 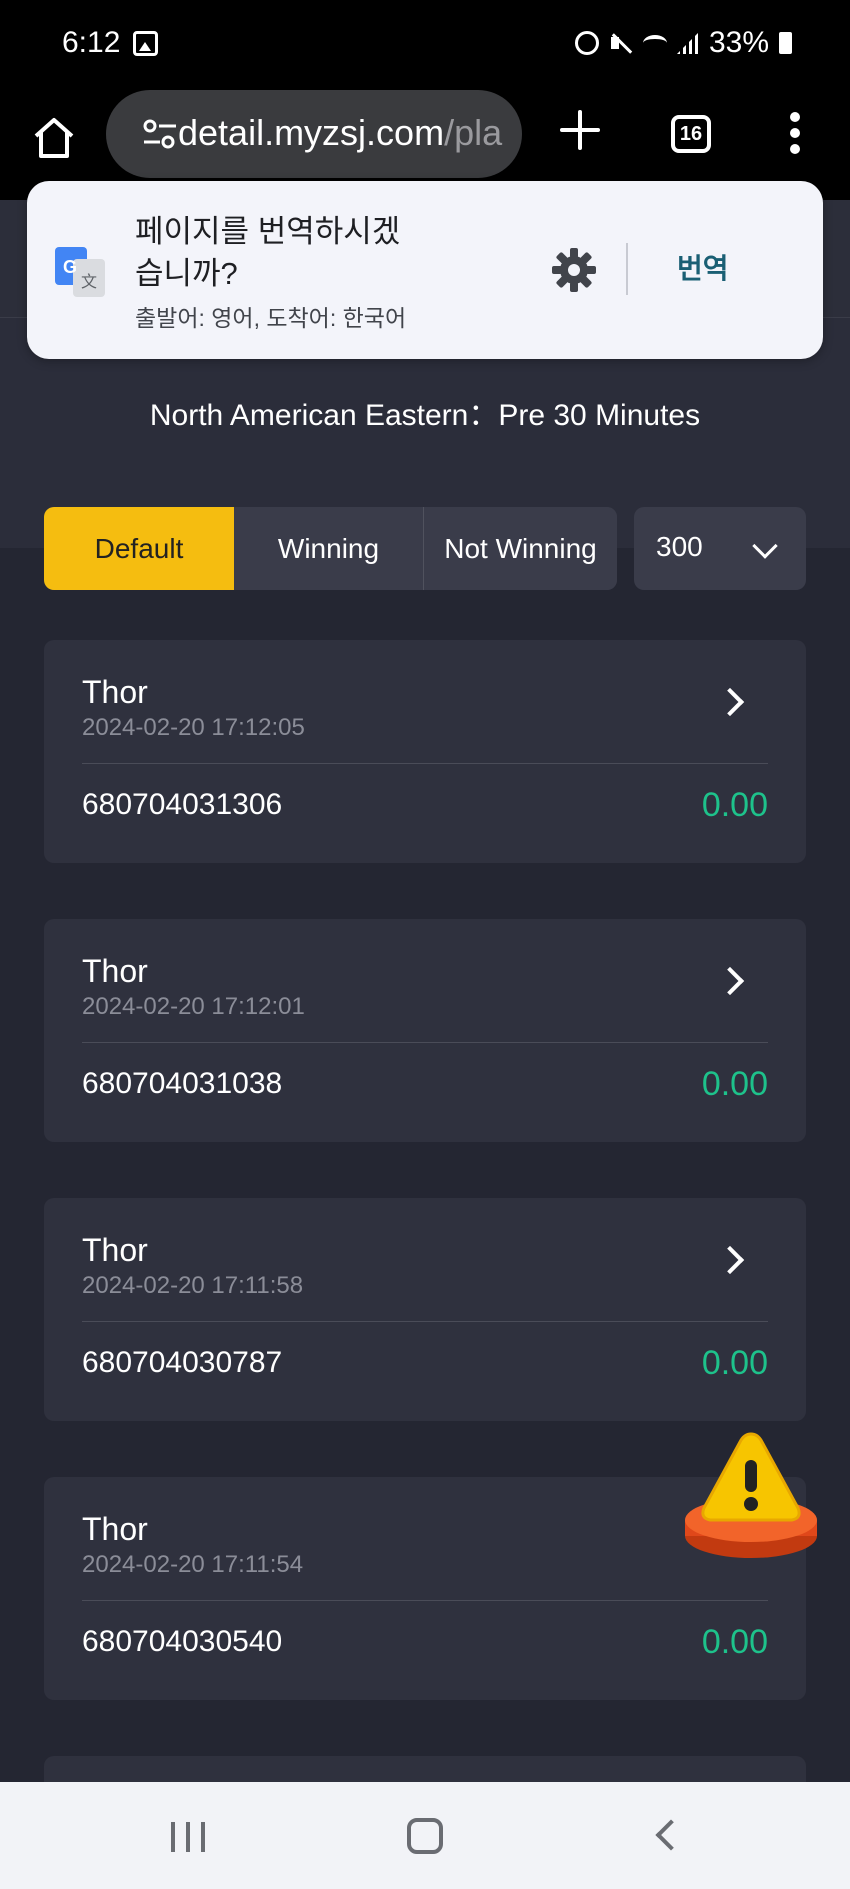 I want to click on new-tab-icon, so click(x=580, y=130).